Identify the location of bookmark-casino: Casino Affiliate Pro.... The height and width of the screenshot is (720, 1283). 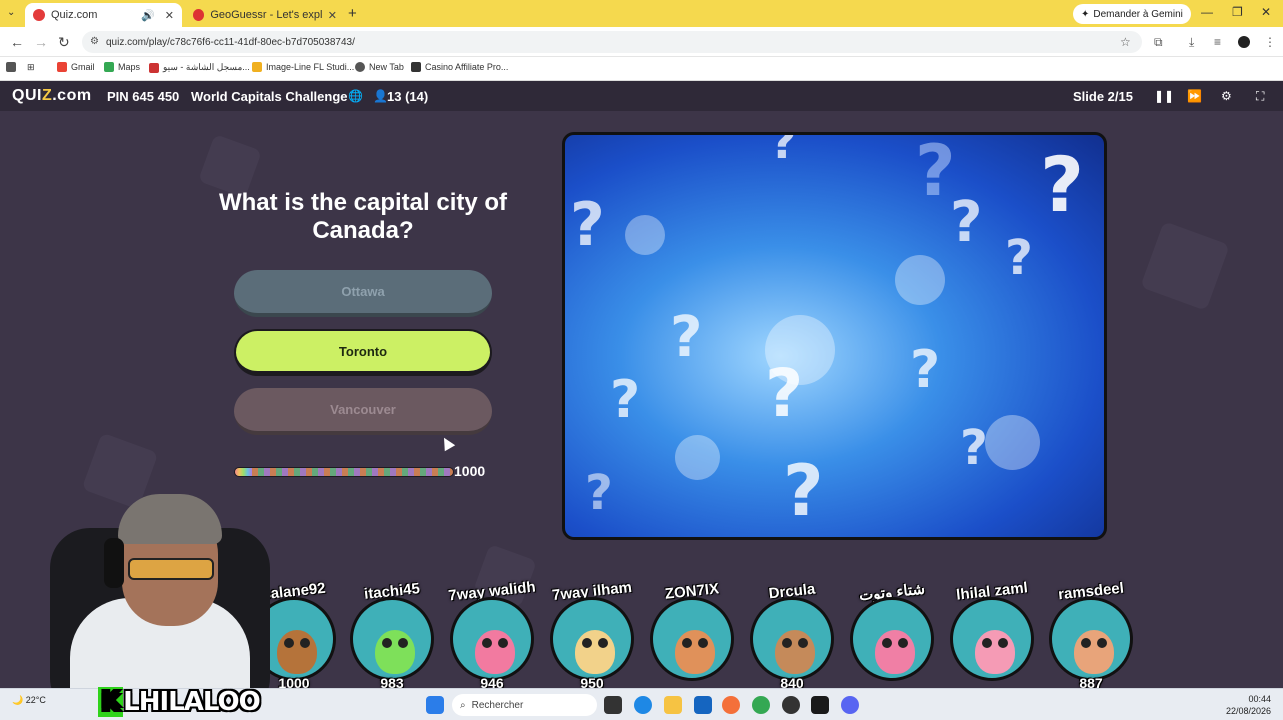
(459, 67).